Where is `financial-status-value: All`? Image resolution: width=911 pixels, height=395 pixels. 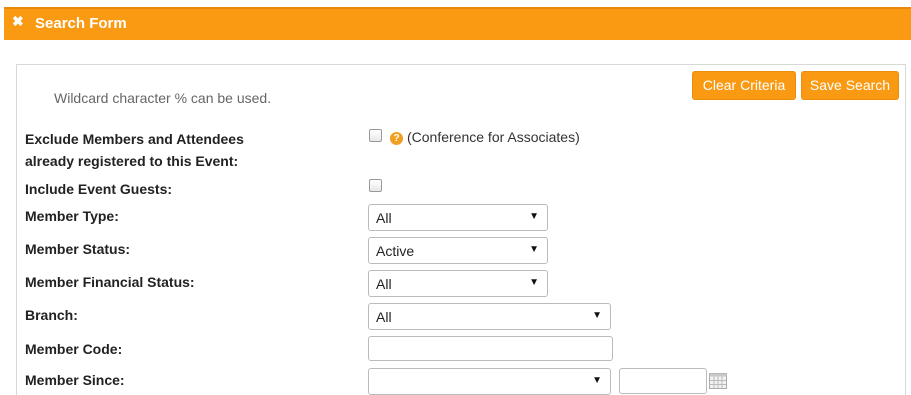
financial-status-value: All is located at coordinates (384, 284).